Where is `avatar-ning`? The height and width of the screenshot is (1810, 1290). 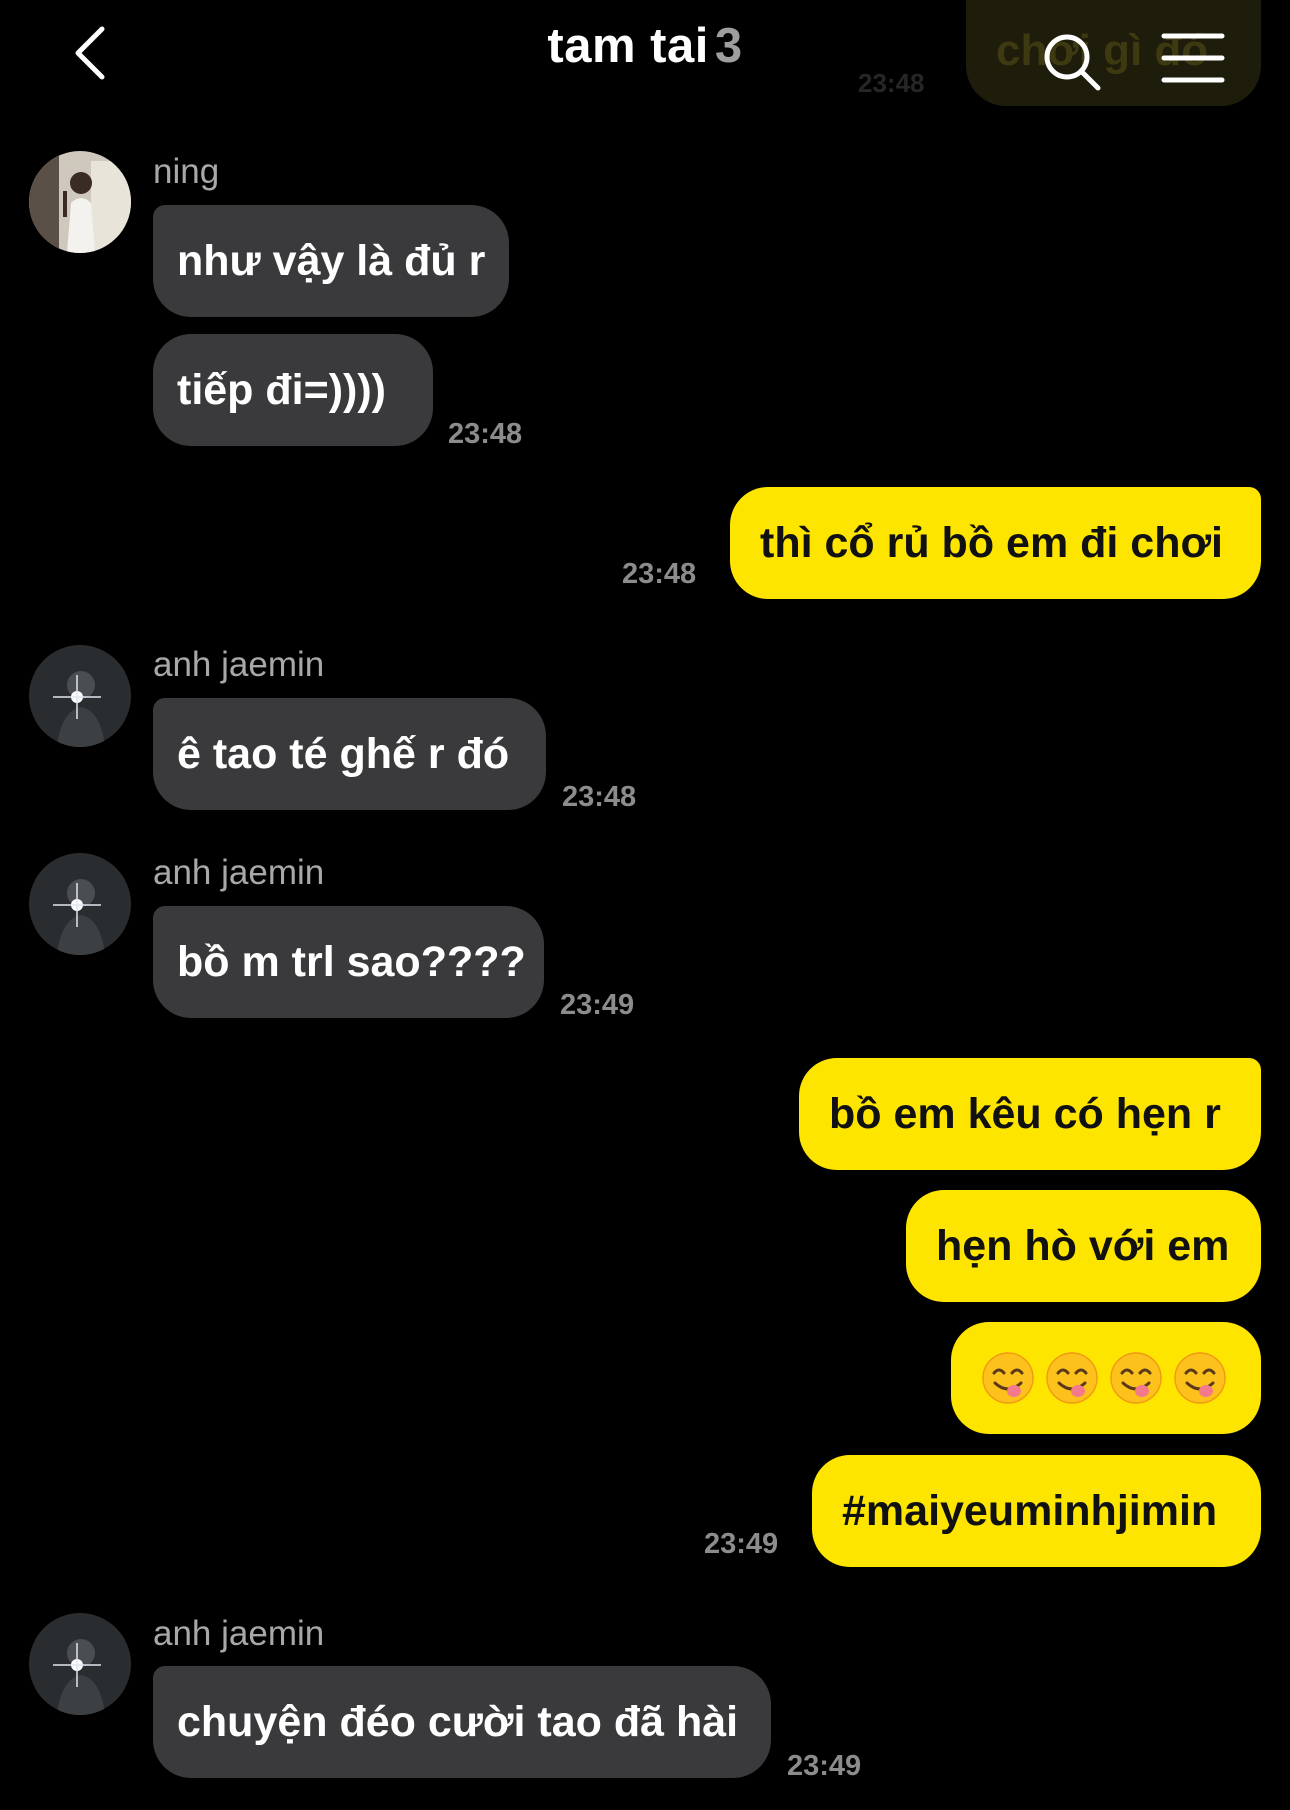
avatar-ning is located at coordinates (80, 202).